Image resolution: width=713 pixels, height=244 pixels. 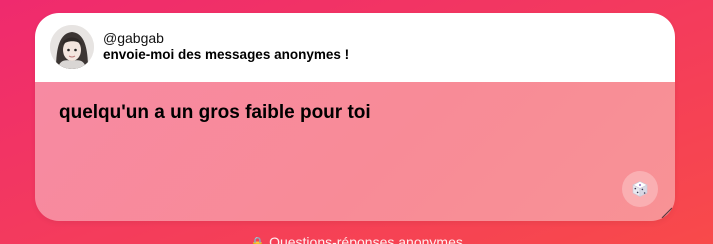 I want to click on dice-icon, so click(x=640, y=189).